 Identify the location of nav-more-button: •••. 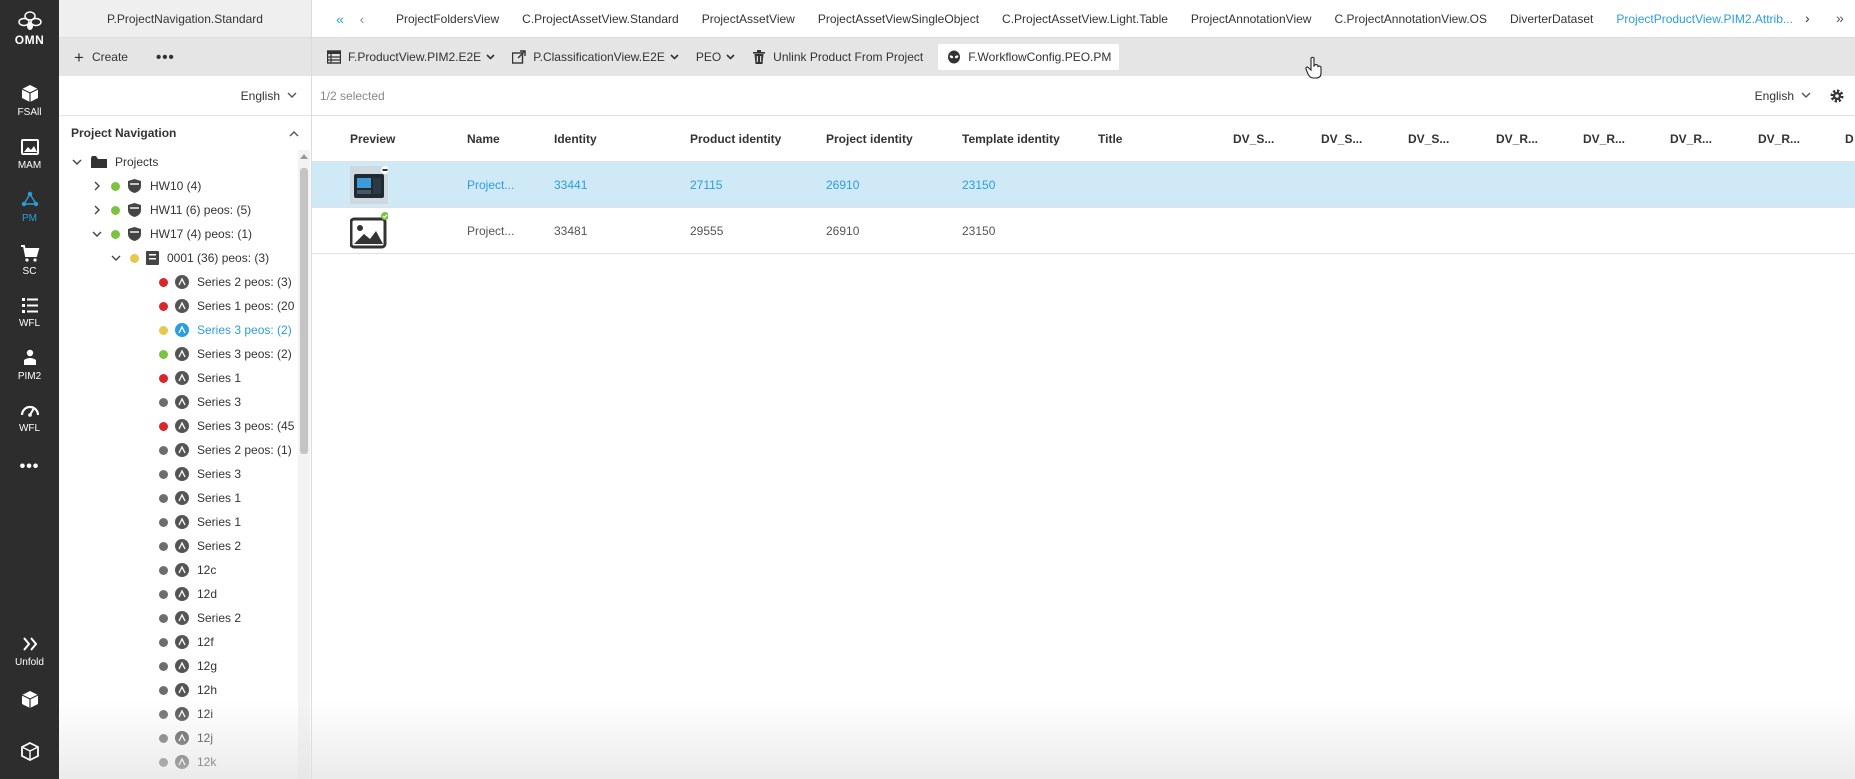
(165, 57).